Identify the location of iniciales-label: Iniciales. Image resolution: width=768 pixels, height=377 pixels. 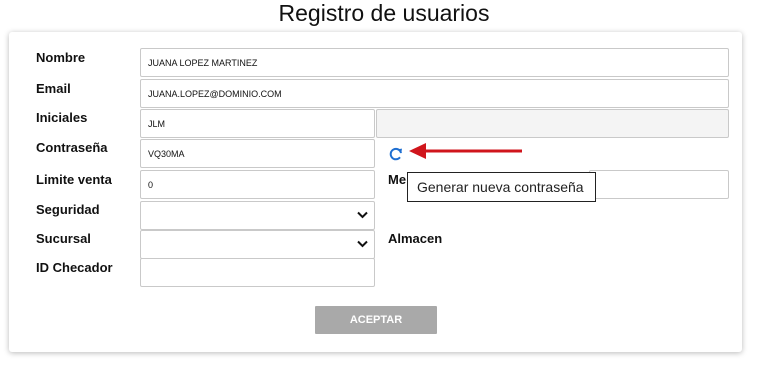
(62, 117).